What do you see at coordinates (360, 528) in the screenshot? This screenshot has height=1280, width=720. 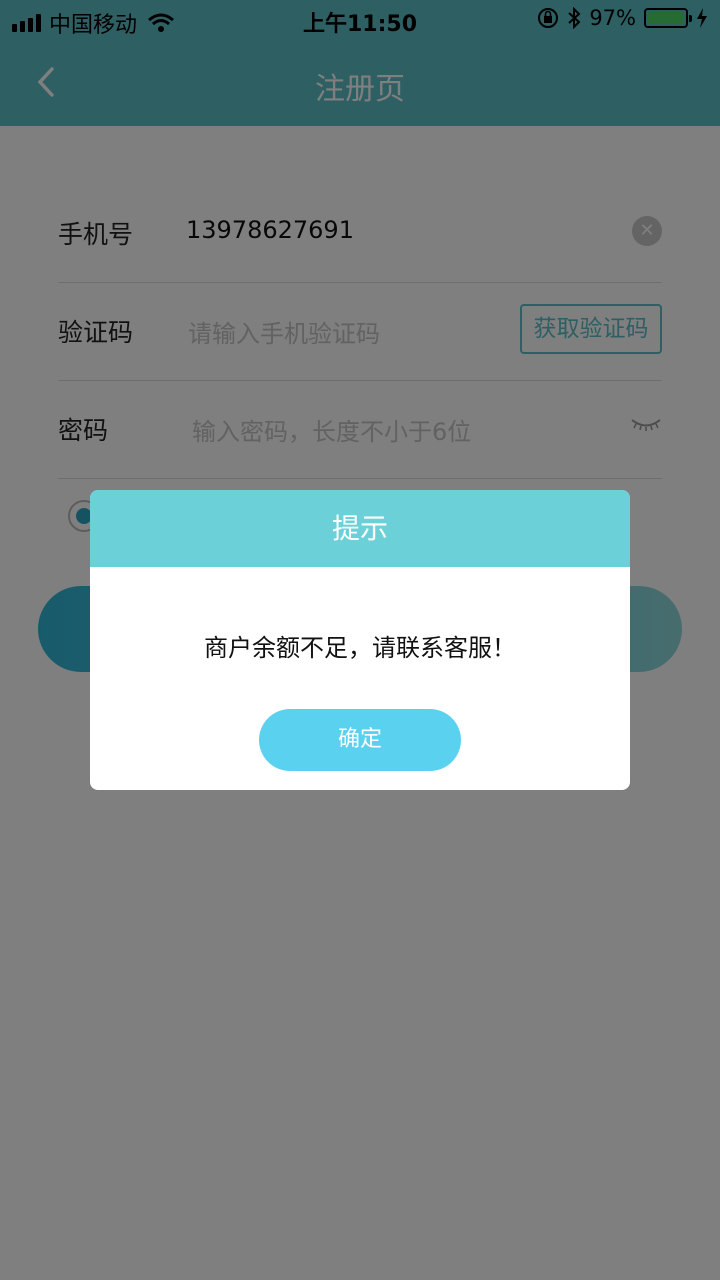 I see `dialog-title: 提示` at bounding box center [360, 528].